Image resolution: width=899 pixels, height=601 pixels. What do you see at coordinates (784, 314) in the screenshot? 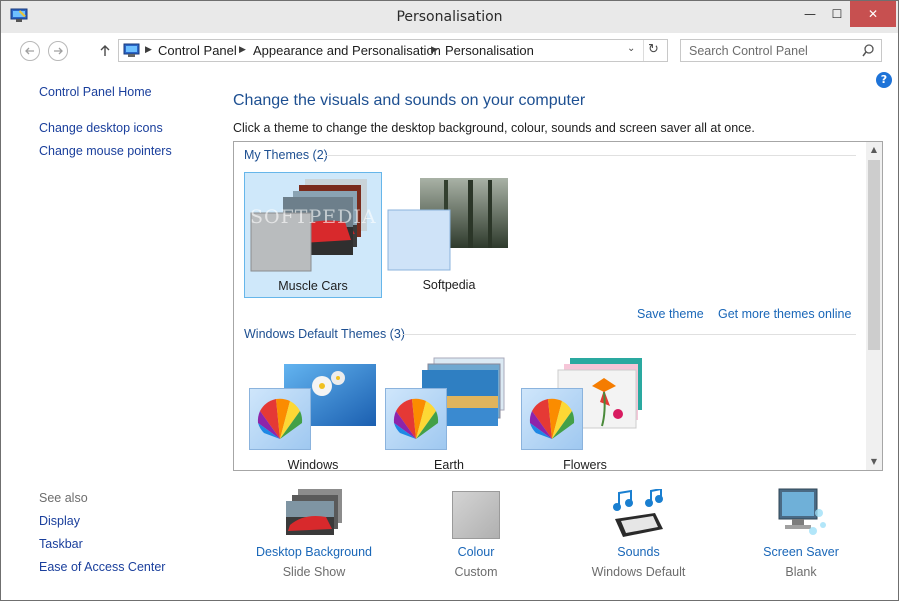
I see `get-more-themes-link: Get more themes online` at bounding box center [784, 314].